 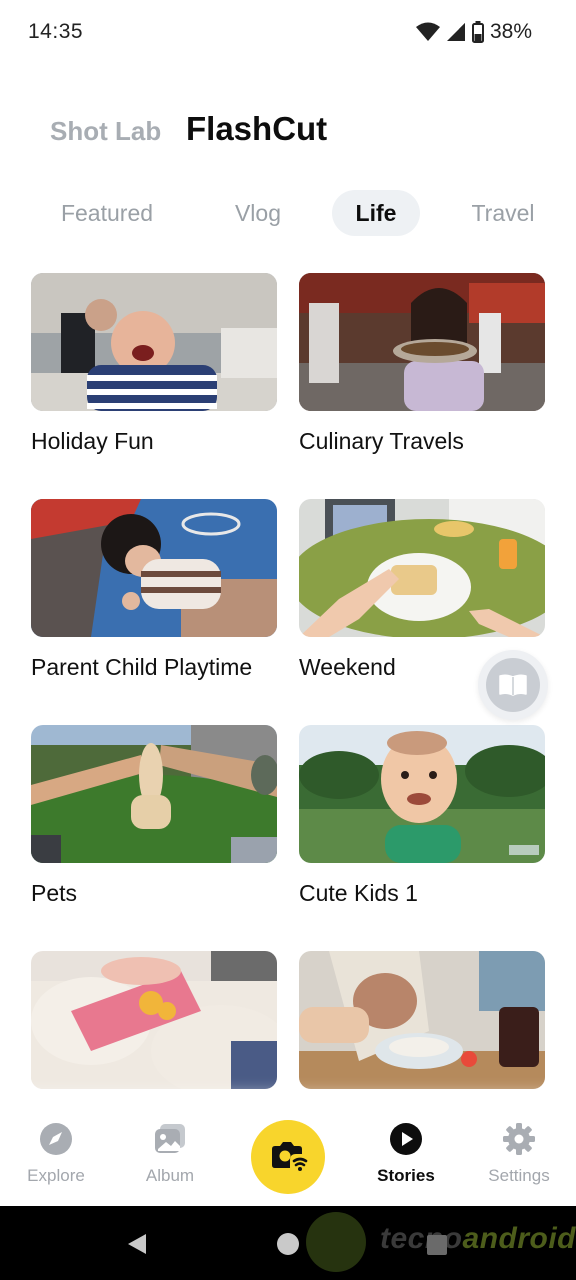 What do you see at coordinates (56, 1139) in the screenshot?
I see `compass-icon` at bounding box center [56, 1139].